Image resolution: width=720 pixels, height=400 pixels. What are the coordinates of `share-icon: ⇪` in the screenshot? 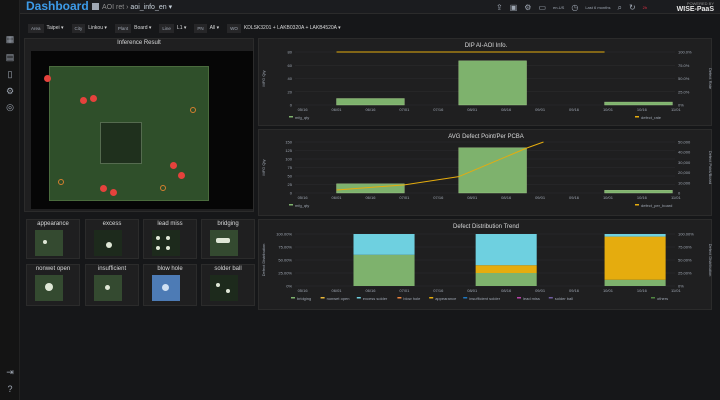 It's located at (499, 7).